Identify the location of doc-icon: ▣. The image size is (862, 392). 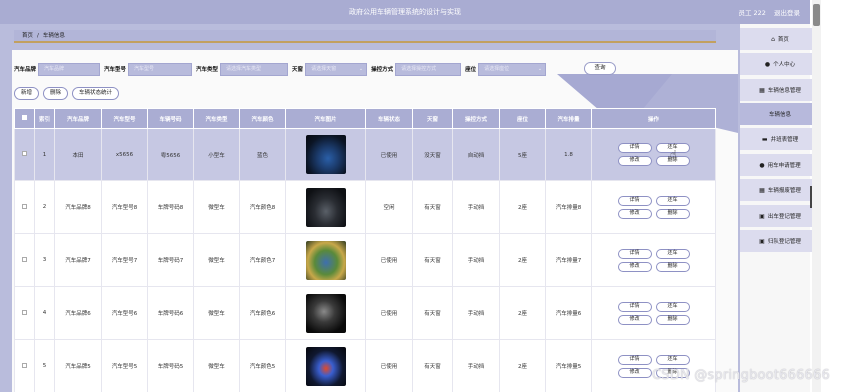
(762, 241).